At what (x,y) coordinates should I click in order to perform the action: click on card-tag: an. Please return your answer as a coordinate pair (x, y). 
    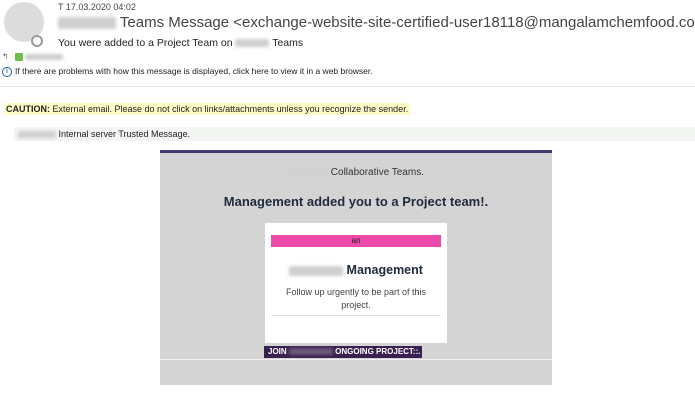
    Looking at the image, I should click on (356, 241).